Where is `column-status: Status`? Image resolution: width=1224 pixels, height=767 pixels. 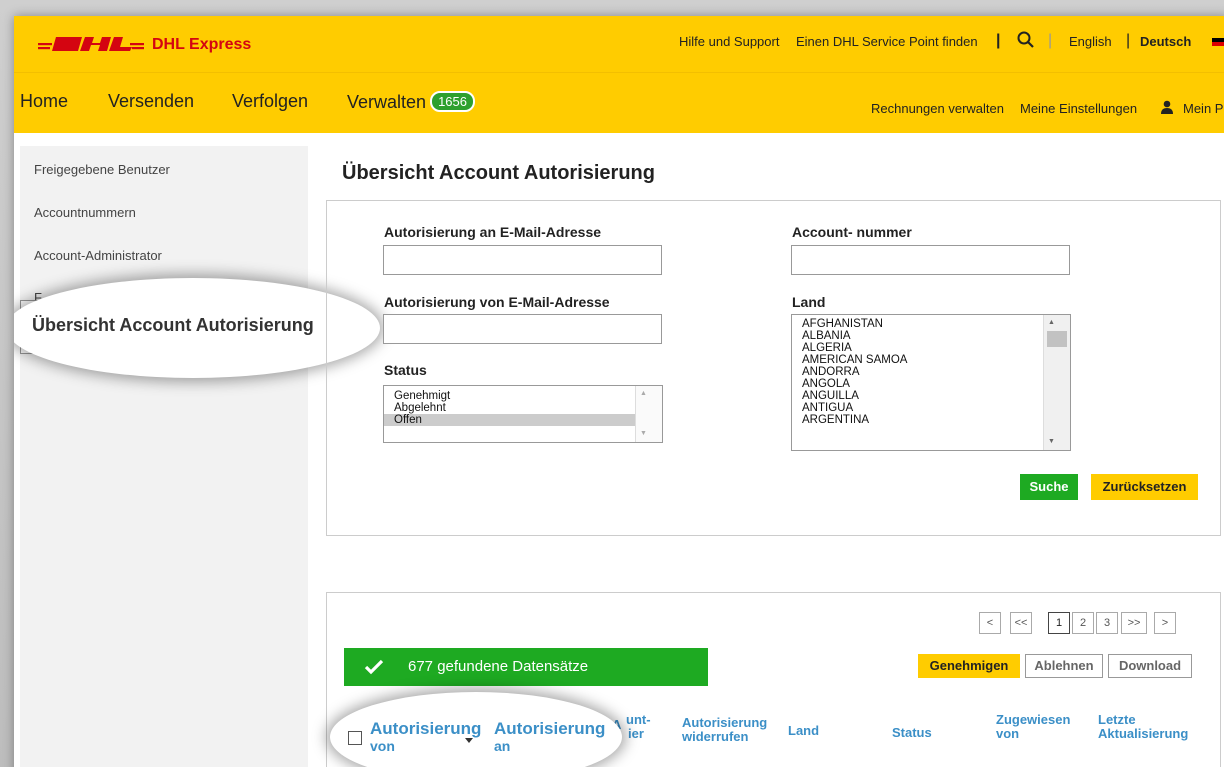 column-status: Status is located at coordinates (912, 732).